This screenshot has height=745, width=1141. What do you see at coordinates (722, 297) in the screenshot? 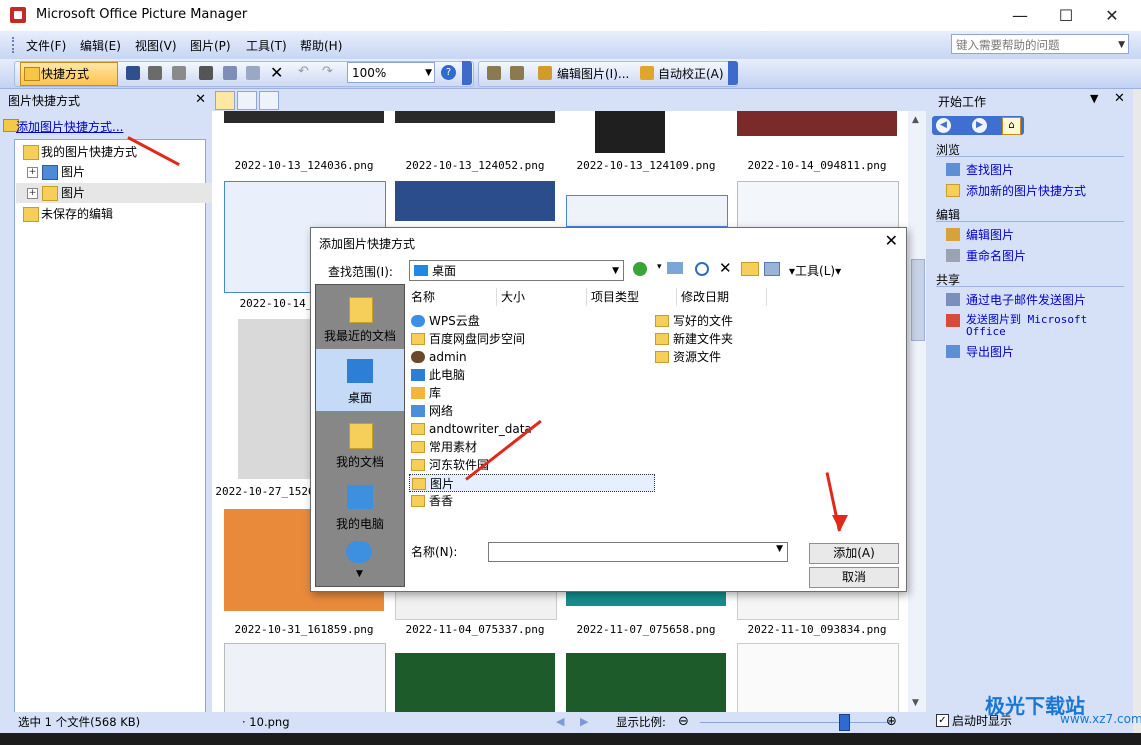
I see `column-modified: 修改日期` at bounding box center [722, 297].